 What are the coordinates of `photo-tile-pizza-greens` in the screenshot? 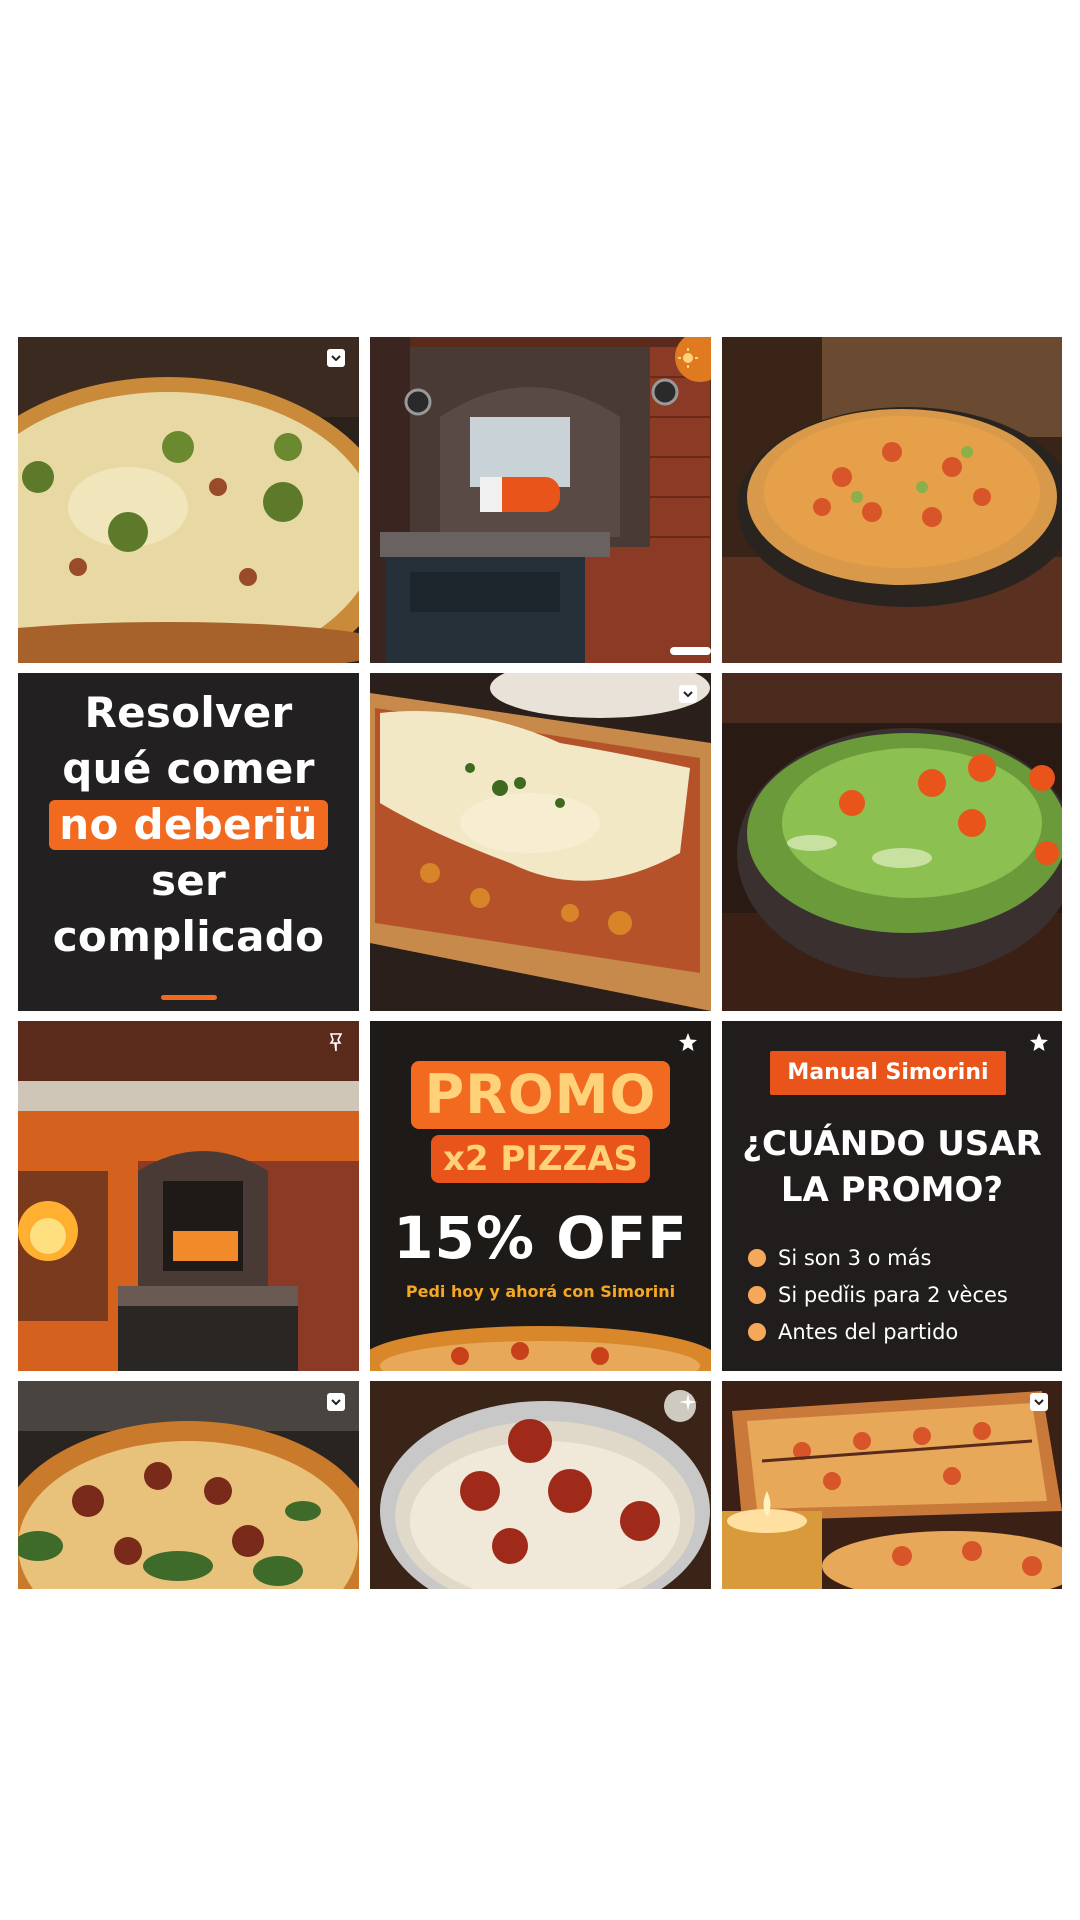 It's located at (188, 1485).